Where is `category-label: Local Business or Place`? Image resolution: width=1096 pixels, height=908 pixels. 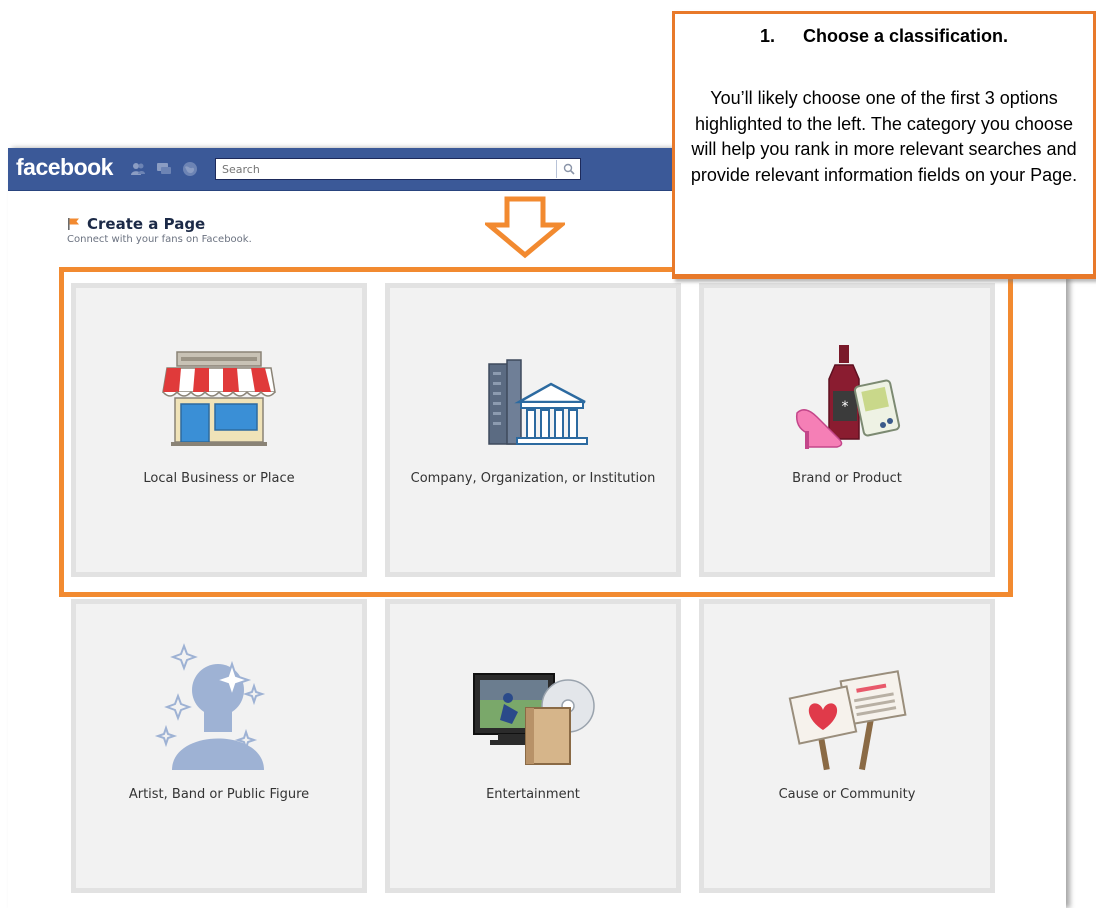 category-label: Local Business or Place is located at coordinates (219, 478).